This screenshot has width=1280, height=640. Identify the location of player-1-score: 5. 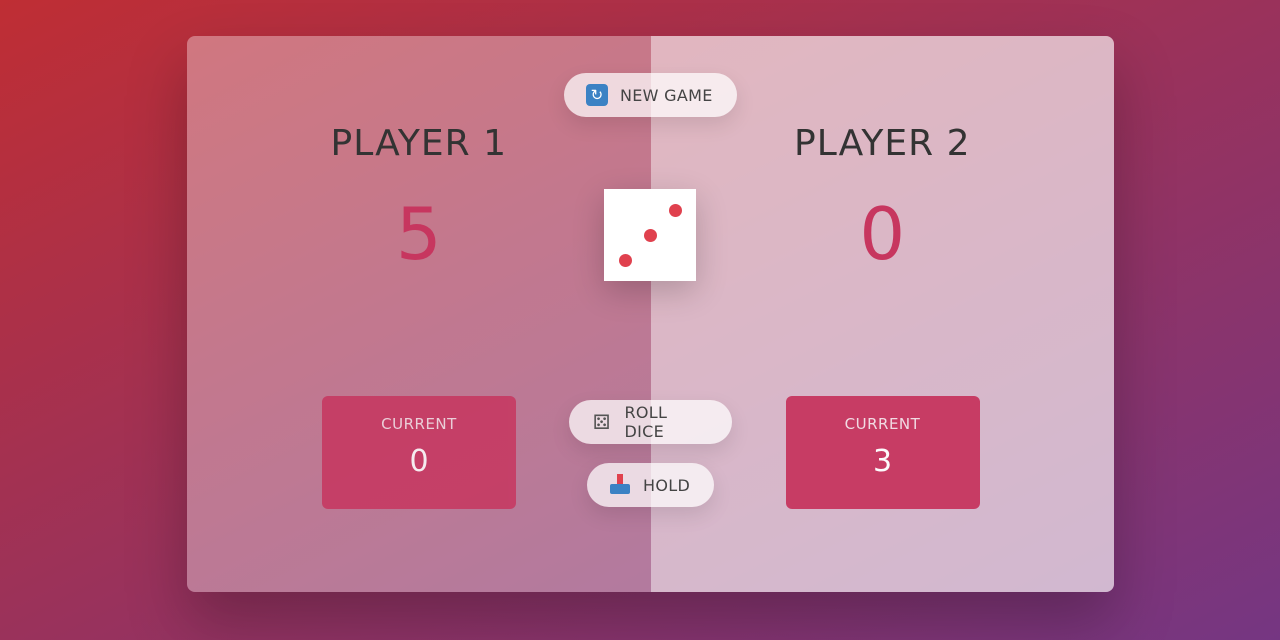
(418, 234).